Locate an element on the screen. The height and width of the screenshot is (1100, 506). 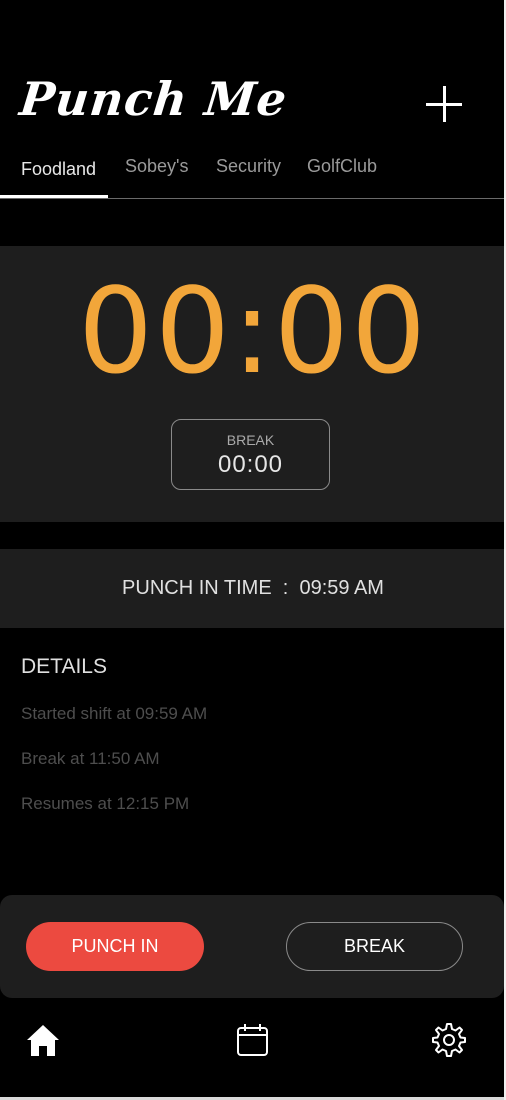
nav-home is located at coordinates (43, 1040).